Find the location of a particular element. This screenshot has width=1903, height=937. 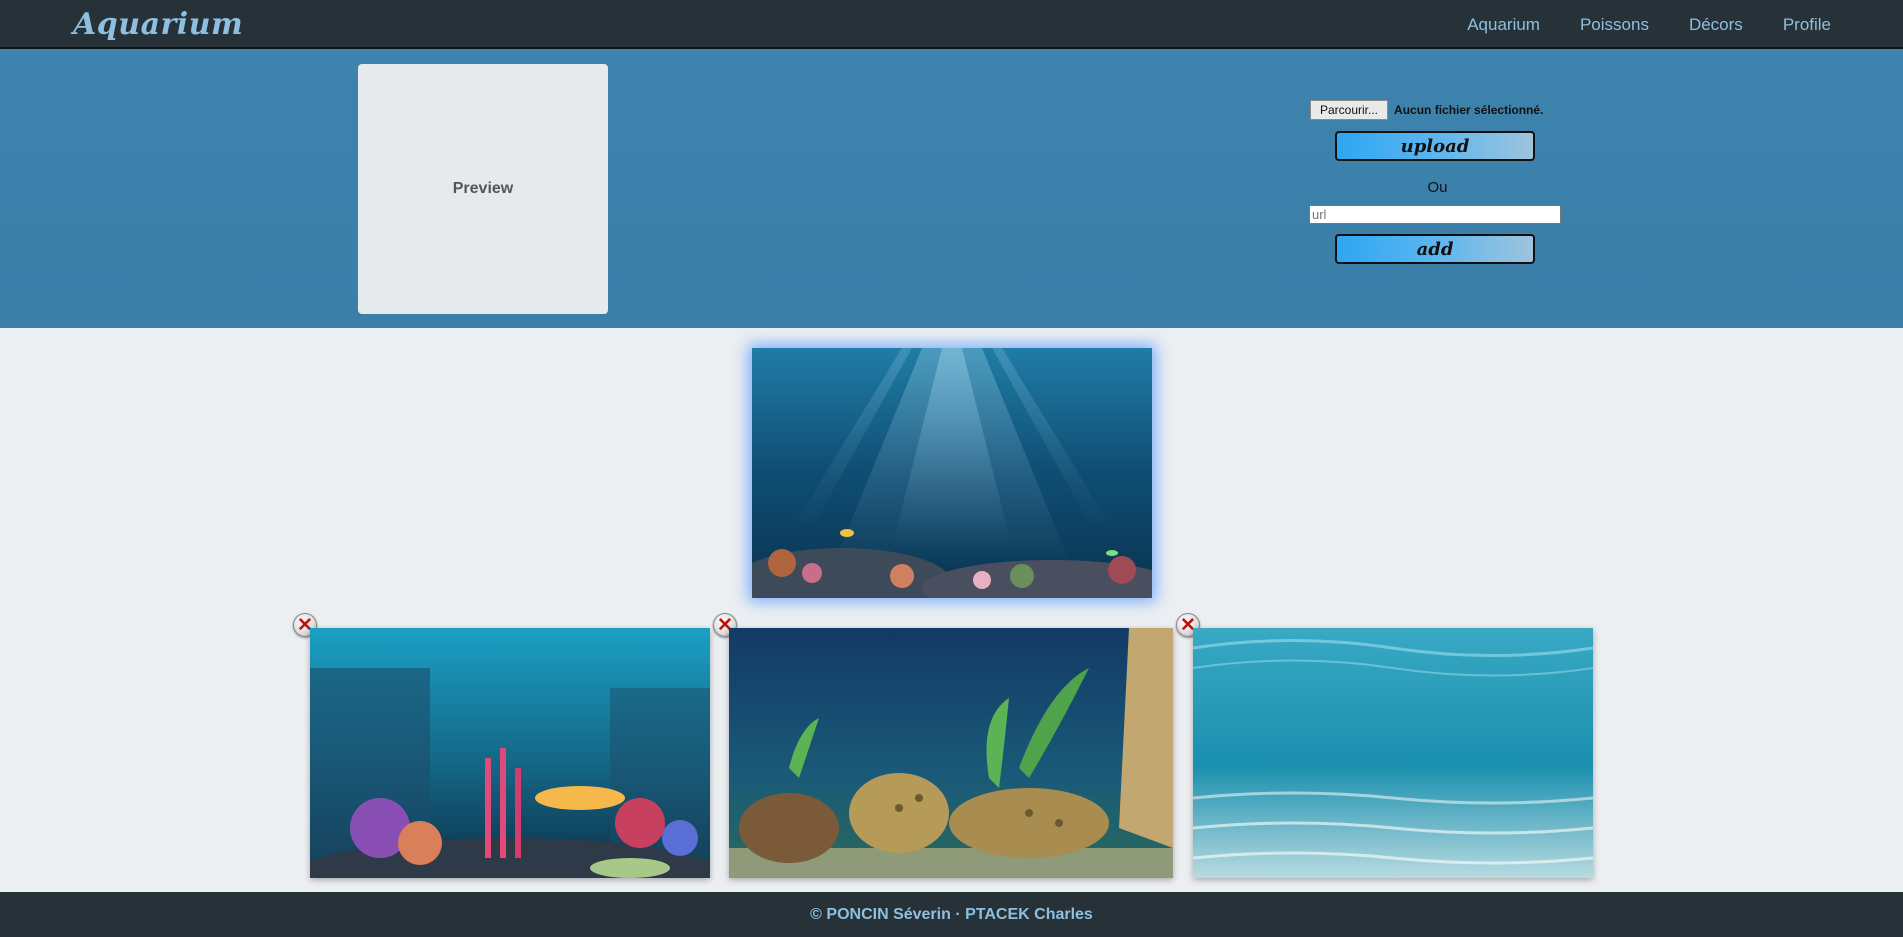

aquarium-rocks-plants-image is located at coordinates (951, 753).